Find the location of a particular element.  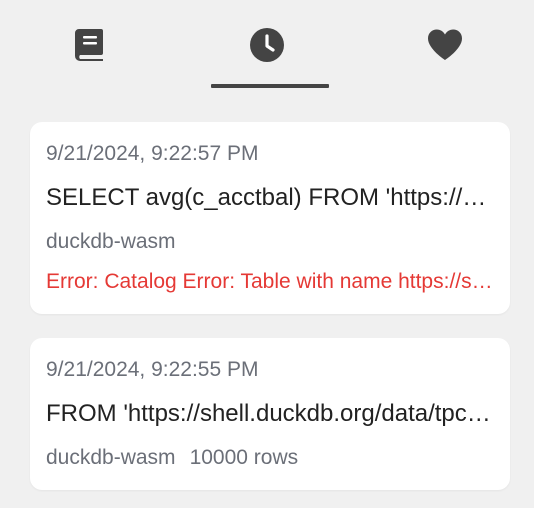

history-row-count: 10000 rows is located at coordinates (244, 457).